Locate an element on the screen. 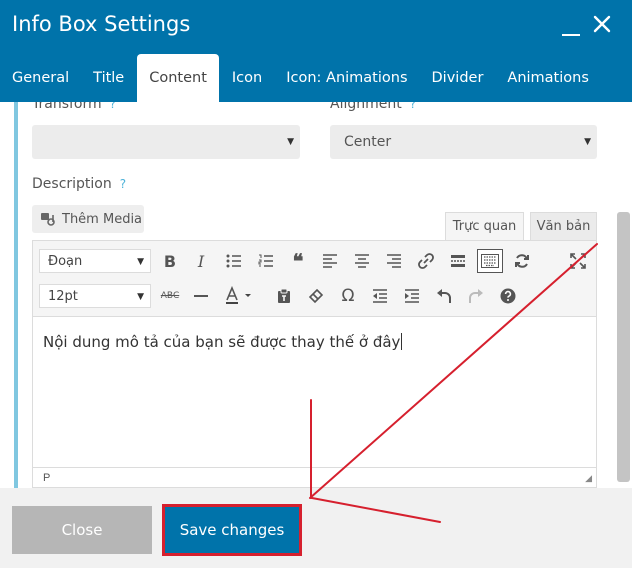  outdent-icon is located at coordinates (380, 296).